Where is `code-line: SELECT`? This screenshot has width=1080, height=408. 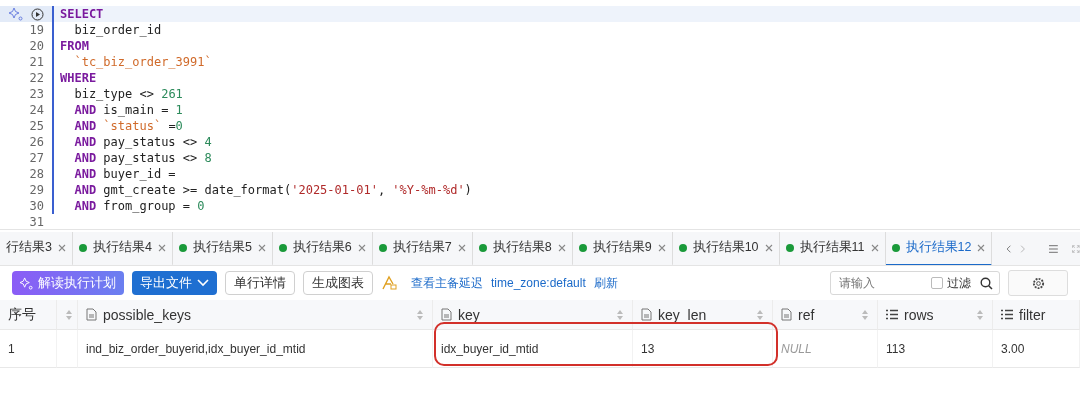
code-line: SELECT is located at coordinates (82, 14).